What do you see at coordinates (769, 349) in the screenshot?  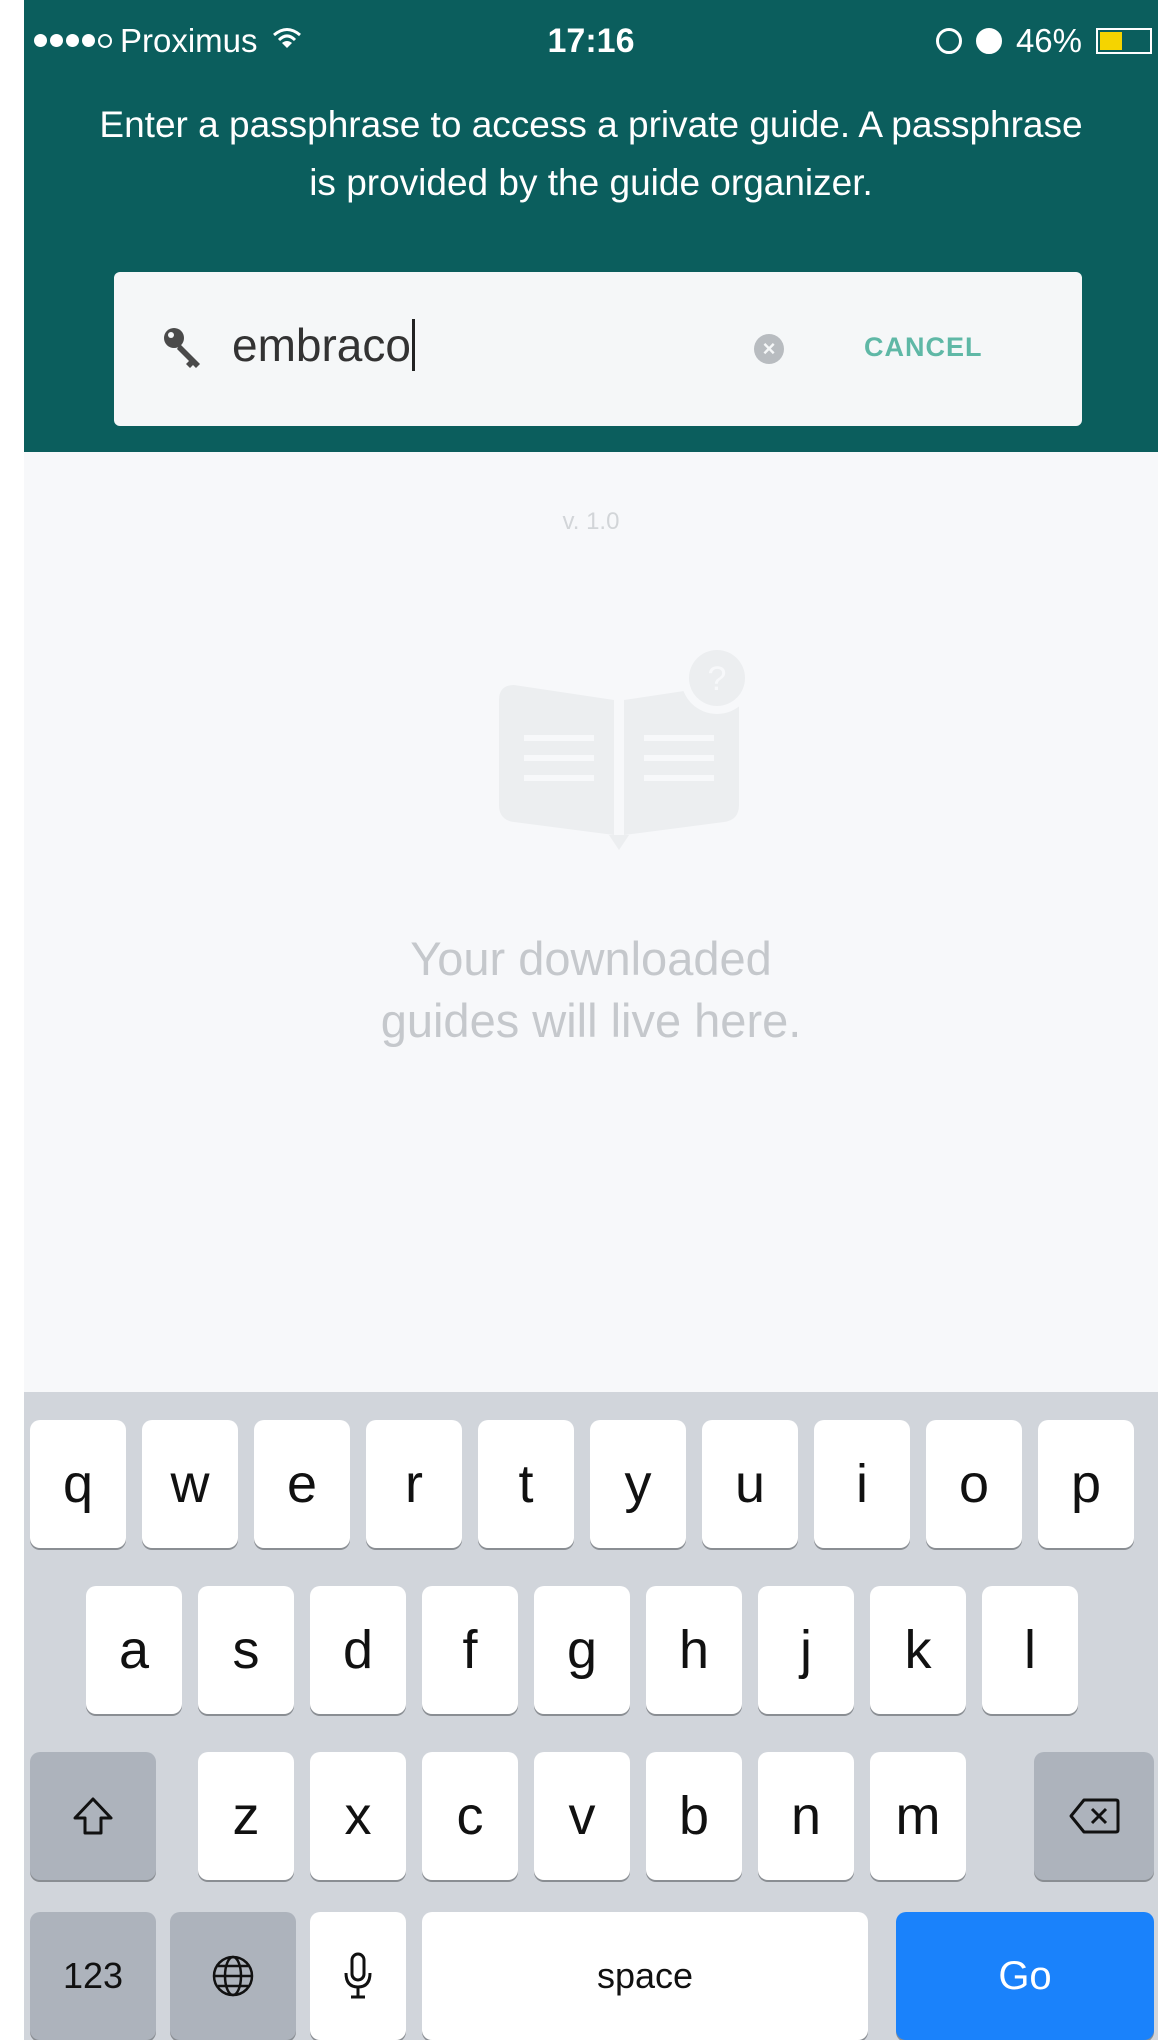 I see `clear-input-icon: ×` at bounding box center [769, 349].